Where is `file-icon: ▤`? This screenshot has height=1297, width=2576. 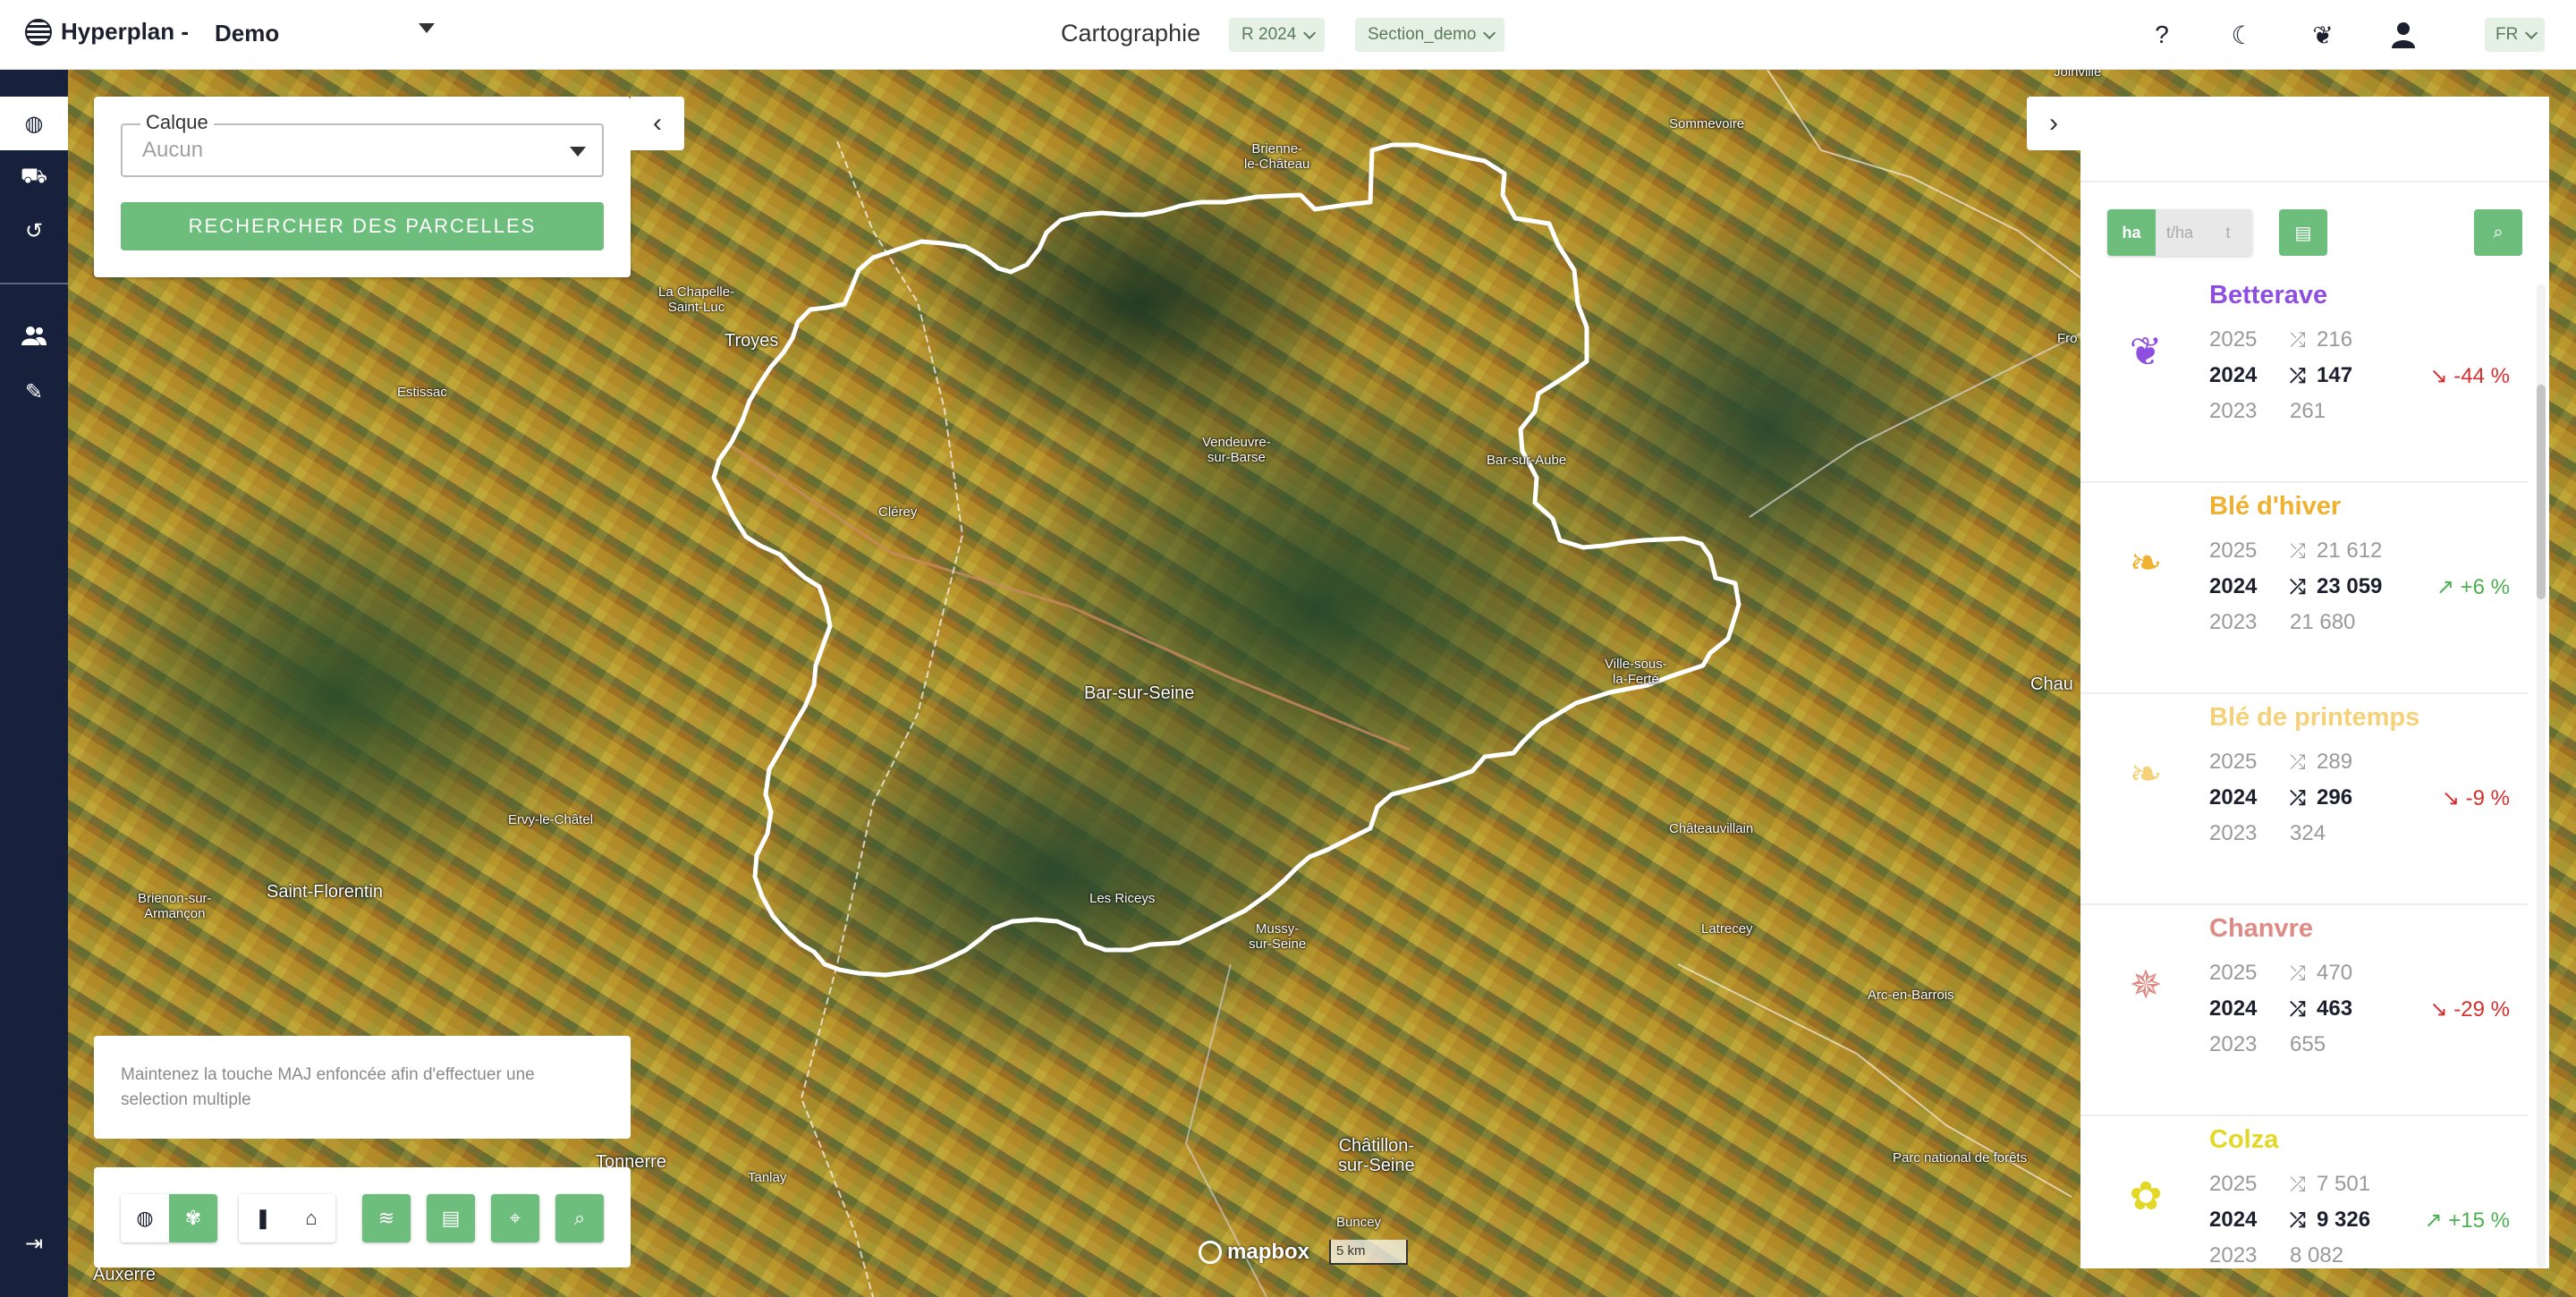
file-icon: ▤ is located at coordinates (451, 1218).